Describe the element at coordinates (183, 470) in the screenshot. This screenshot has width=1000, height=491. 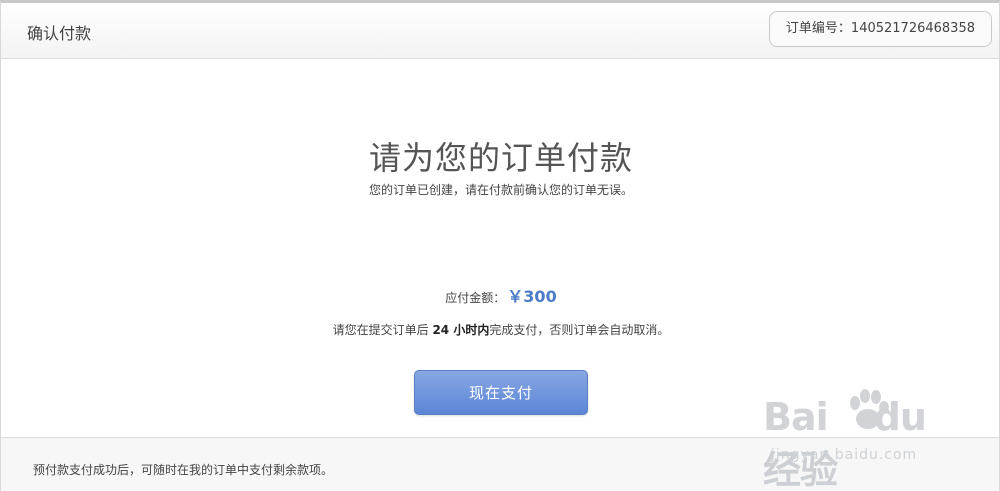
I see `prepayment-note: 预付款支付成功后，可随时在我的订单中支付剩余款项。` at that location.